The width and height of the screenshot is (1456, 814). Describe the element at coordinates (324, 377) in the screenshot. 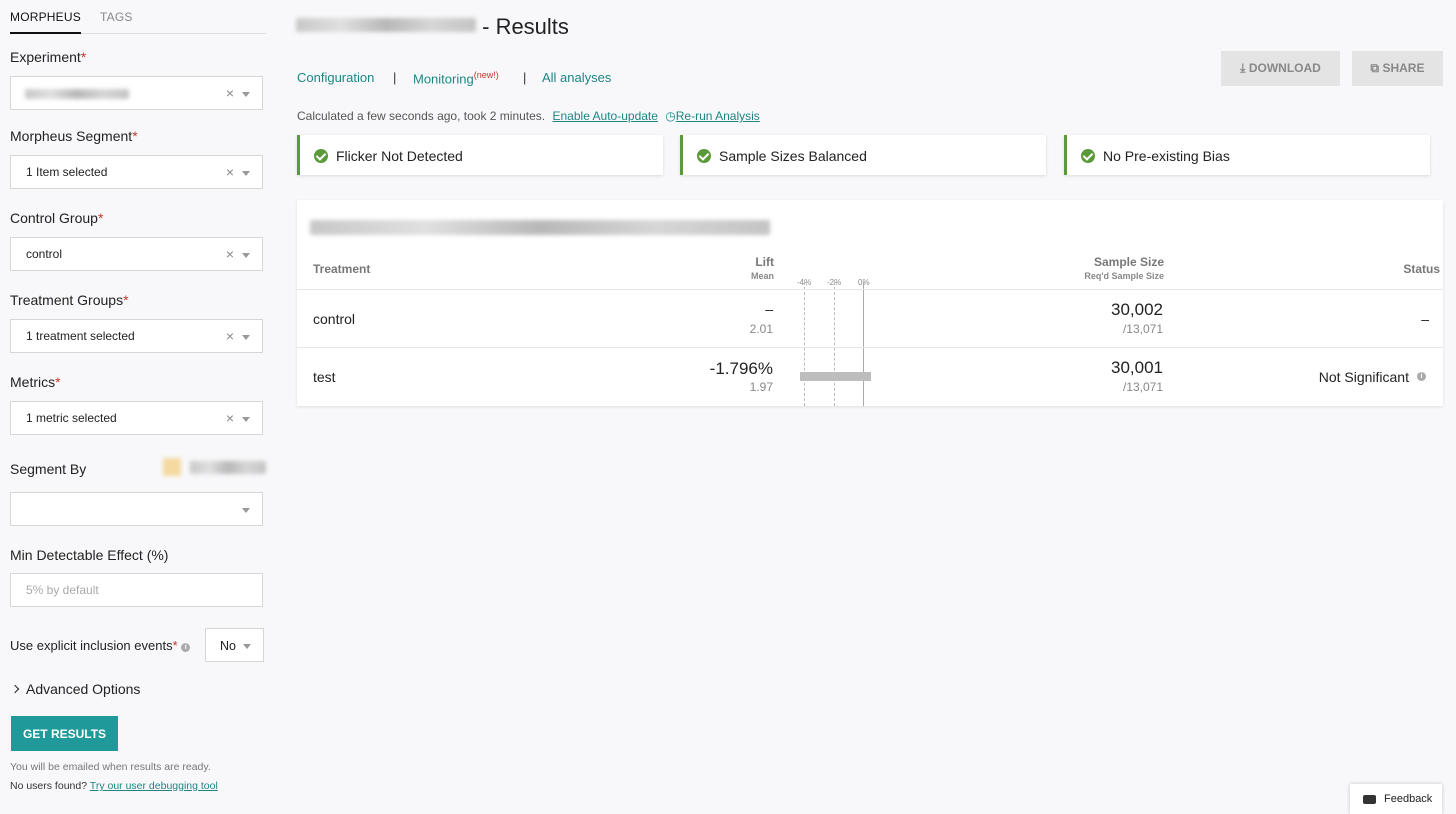

I see `treatment-name: test` at that location.